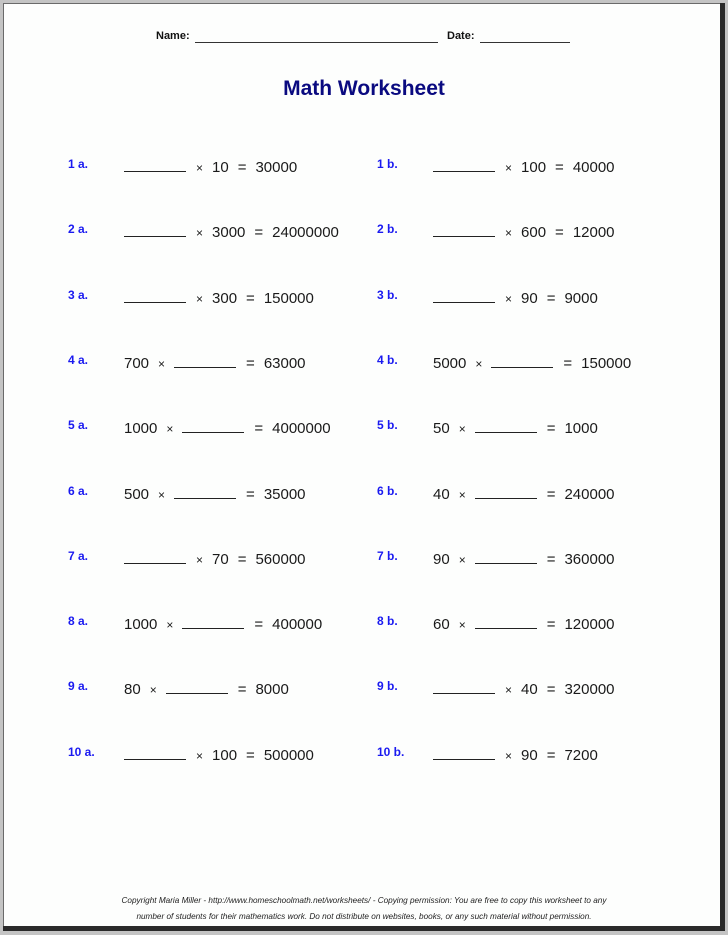 The image size is (728, 935). I want to click on problem-number: 7 b., so click(387, 556).